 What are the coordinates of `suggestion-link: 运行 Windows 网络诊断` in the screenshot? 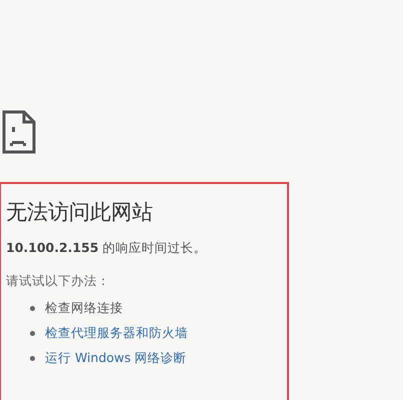 It's located at (116, 358).